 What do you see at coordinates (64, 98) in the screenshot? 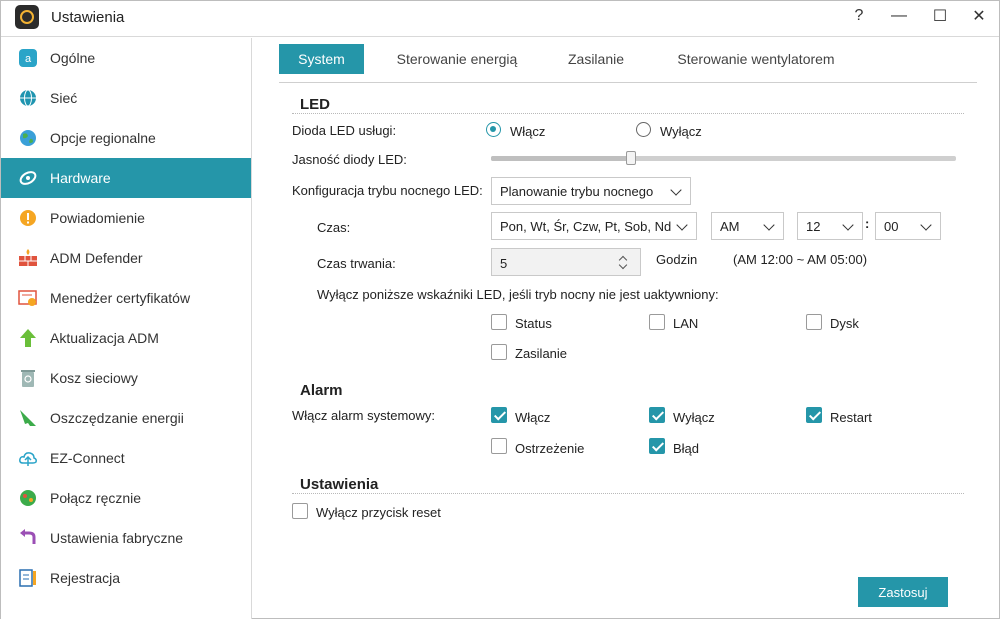
I see `sidebar-item-label: Sieć` at bounding box center [64, 98].